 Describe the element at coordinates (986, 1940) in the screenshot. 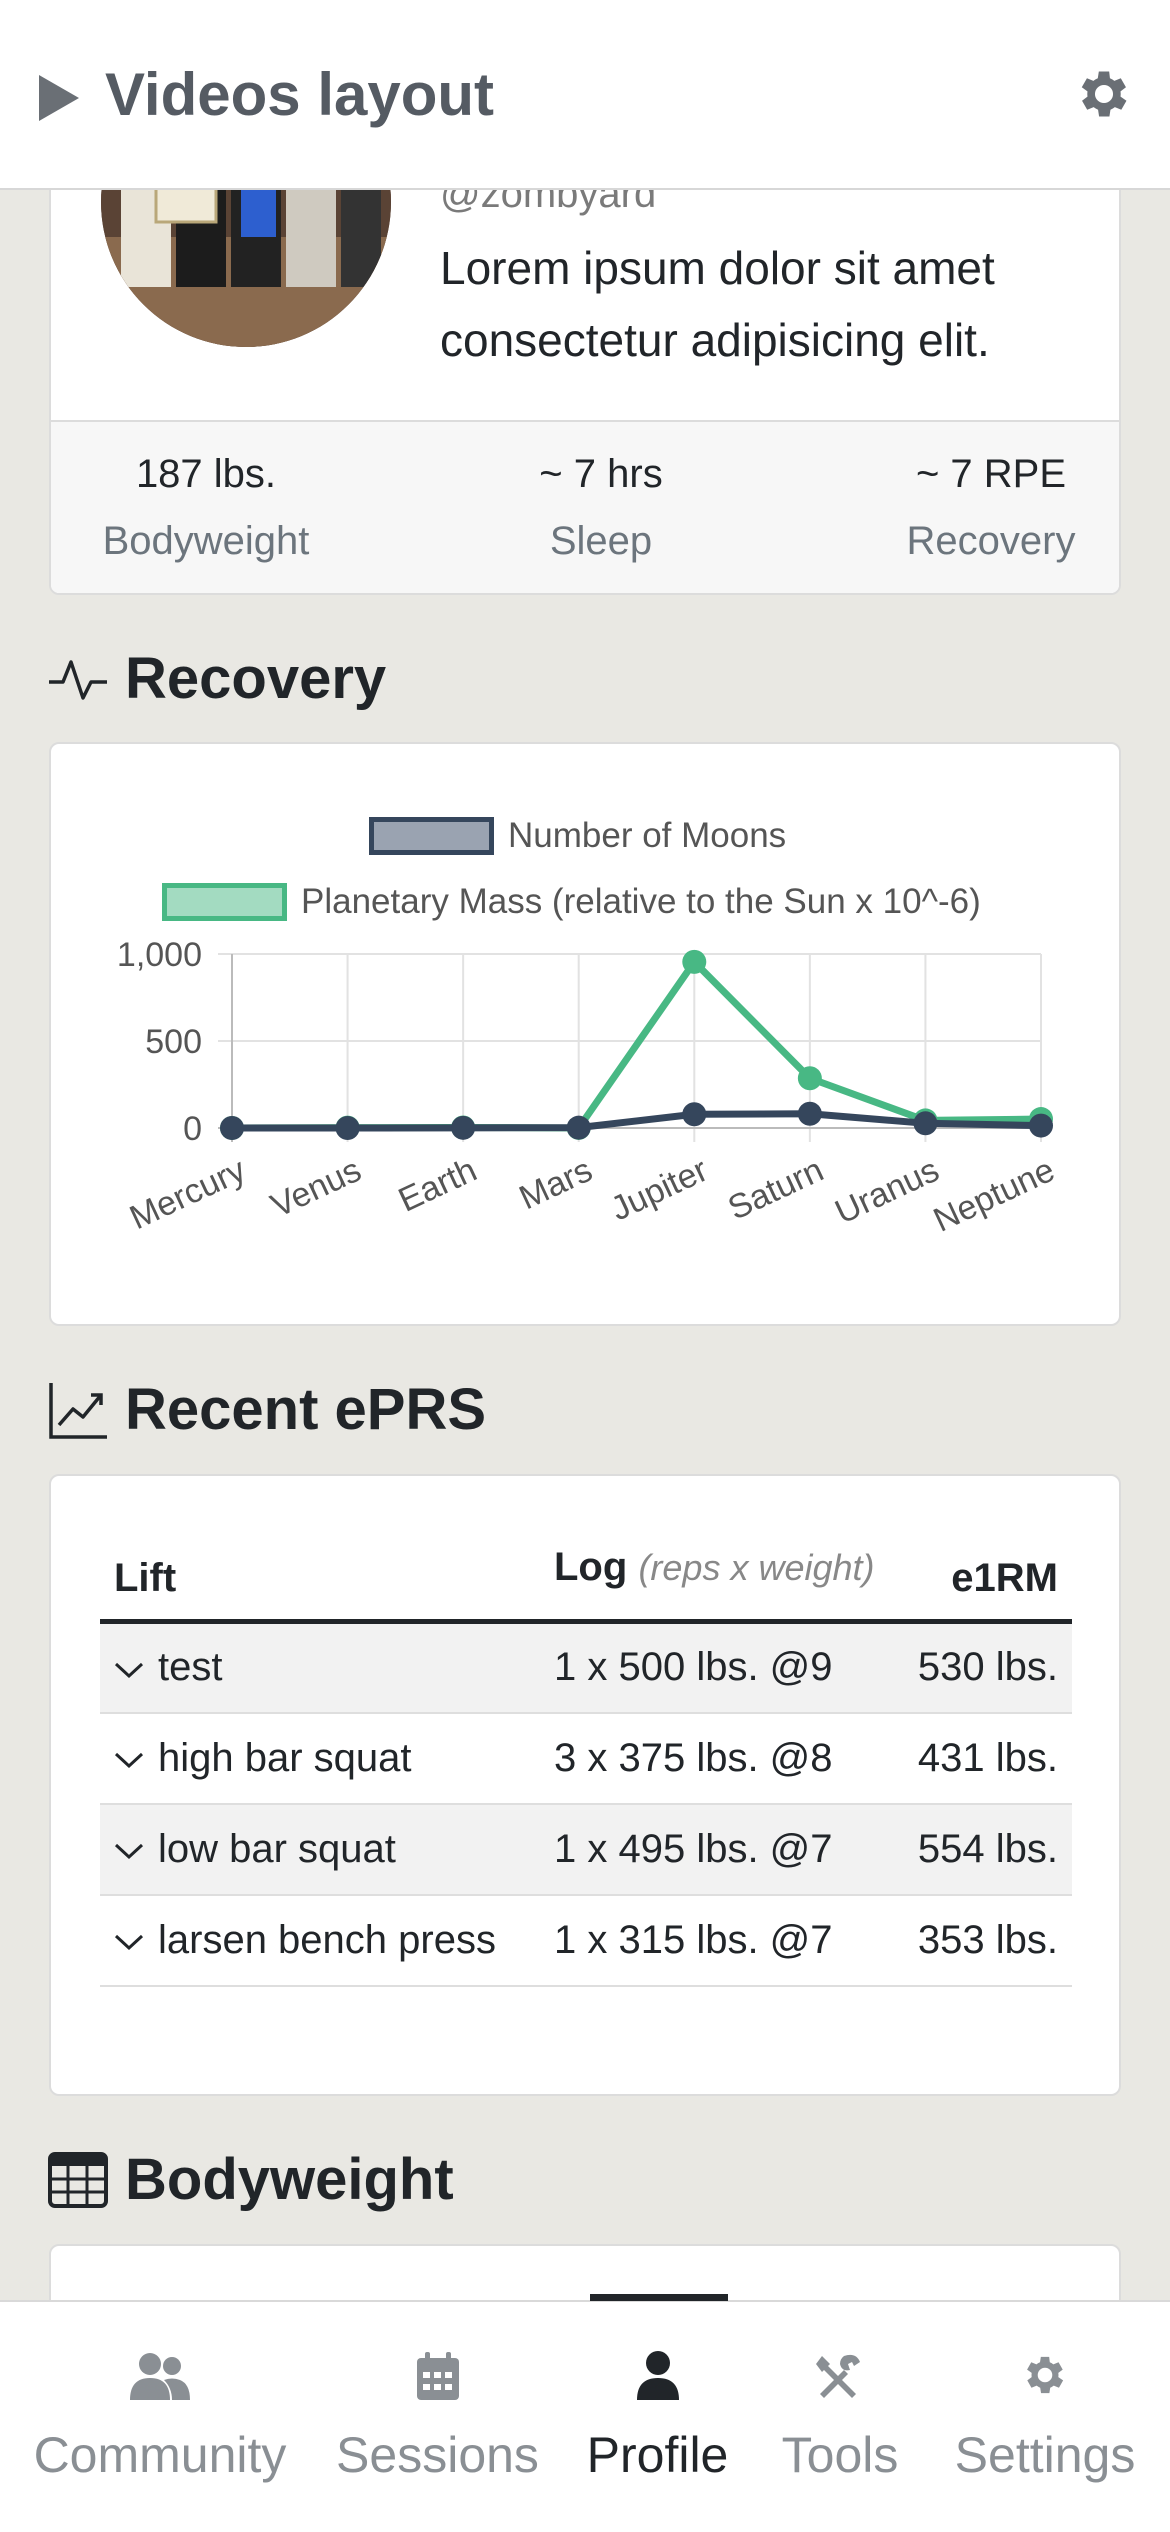

I see `e1rm-cell: 353 lbs.` at that location.